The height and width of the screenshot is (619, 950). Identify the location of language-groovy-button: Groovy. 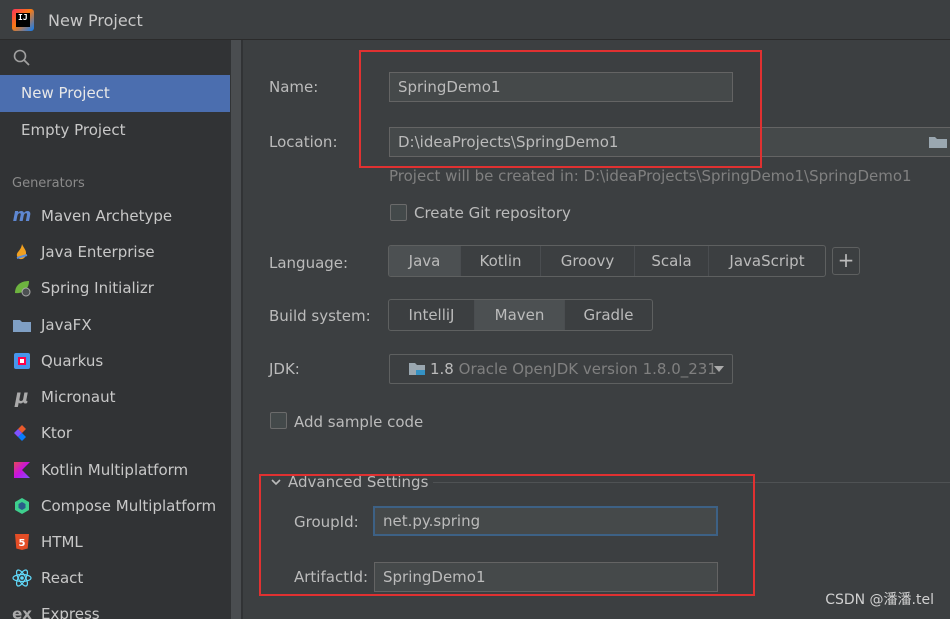
(588, 261).